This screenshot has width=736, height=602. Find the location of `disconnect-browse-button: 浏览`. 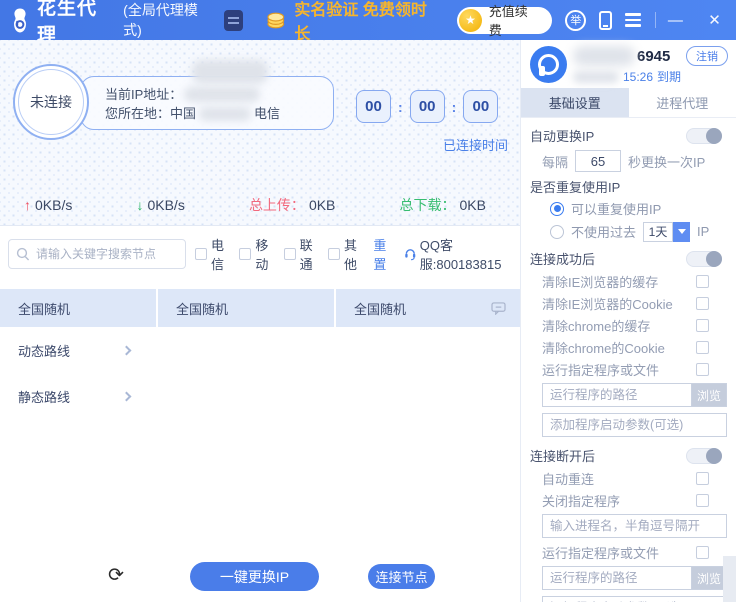

disconnect-browse-button: 浏览 is located at coordinates (709, 578).